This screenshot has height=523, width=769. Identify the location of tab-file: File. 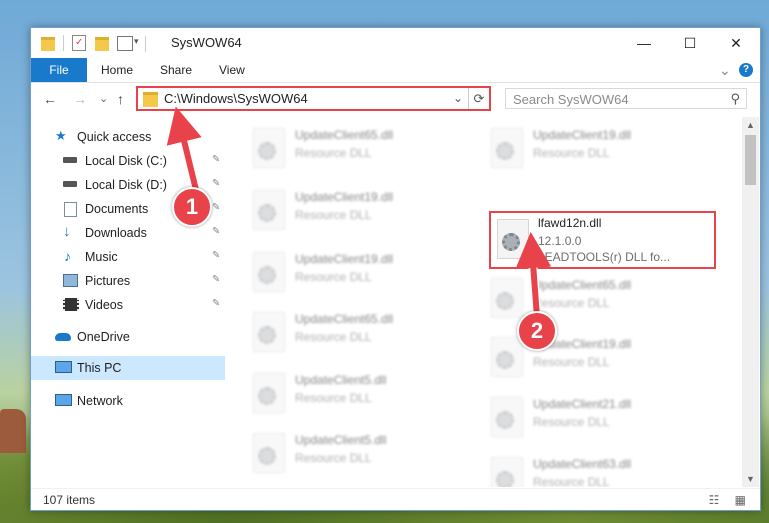
(59, 70).